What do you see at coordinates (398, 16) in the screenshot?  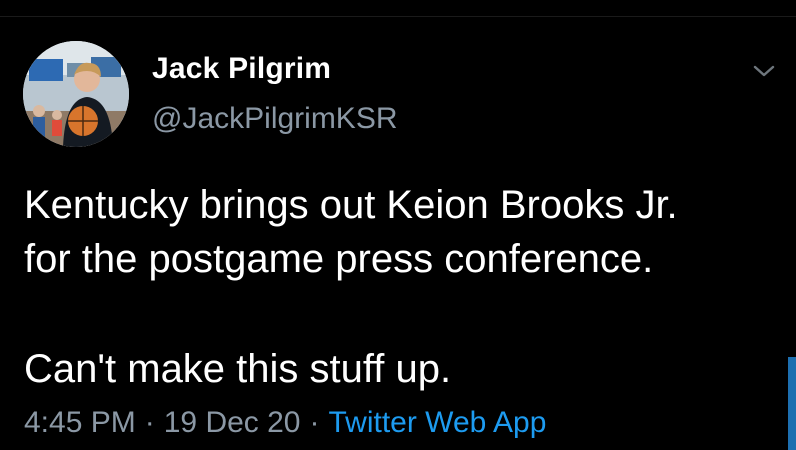 I see `divider` at bounding box center [398, 16].